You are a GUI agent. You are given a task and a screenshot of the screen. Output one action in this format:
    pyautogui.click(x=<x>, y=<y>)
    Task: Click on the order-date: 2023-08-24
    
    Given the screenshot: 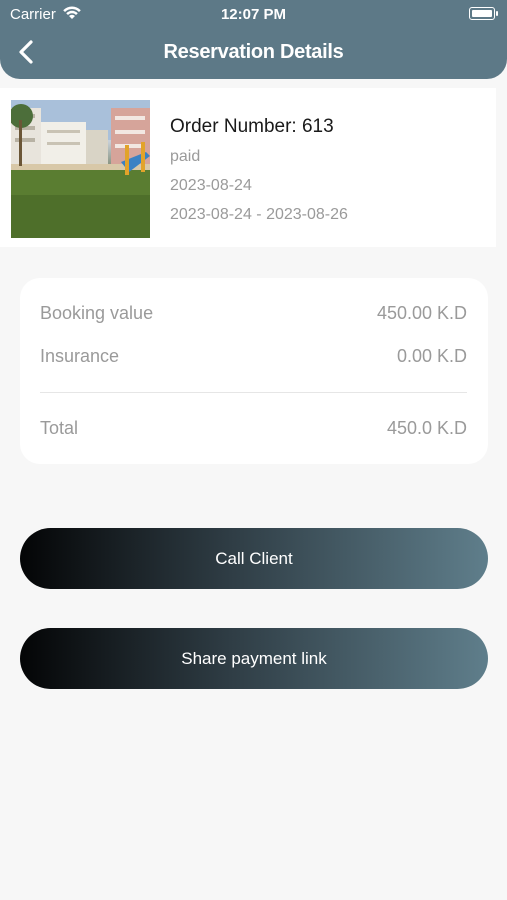 What is the action you would take?
    pyautogui.click(x=211, y=185)
    